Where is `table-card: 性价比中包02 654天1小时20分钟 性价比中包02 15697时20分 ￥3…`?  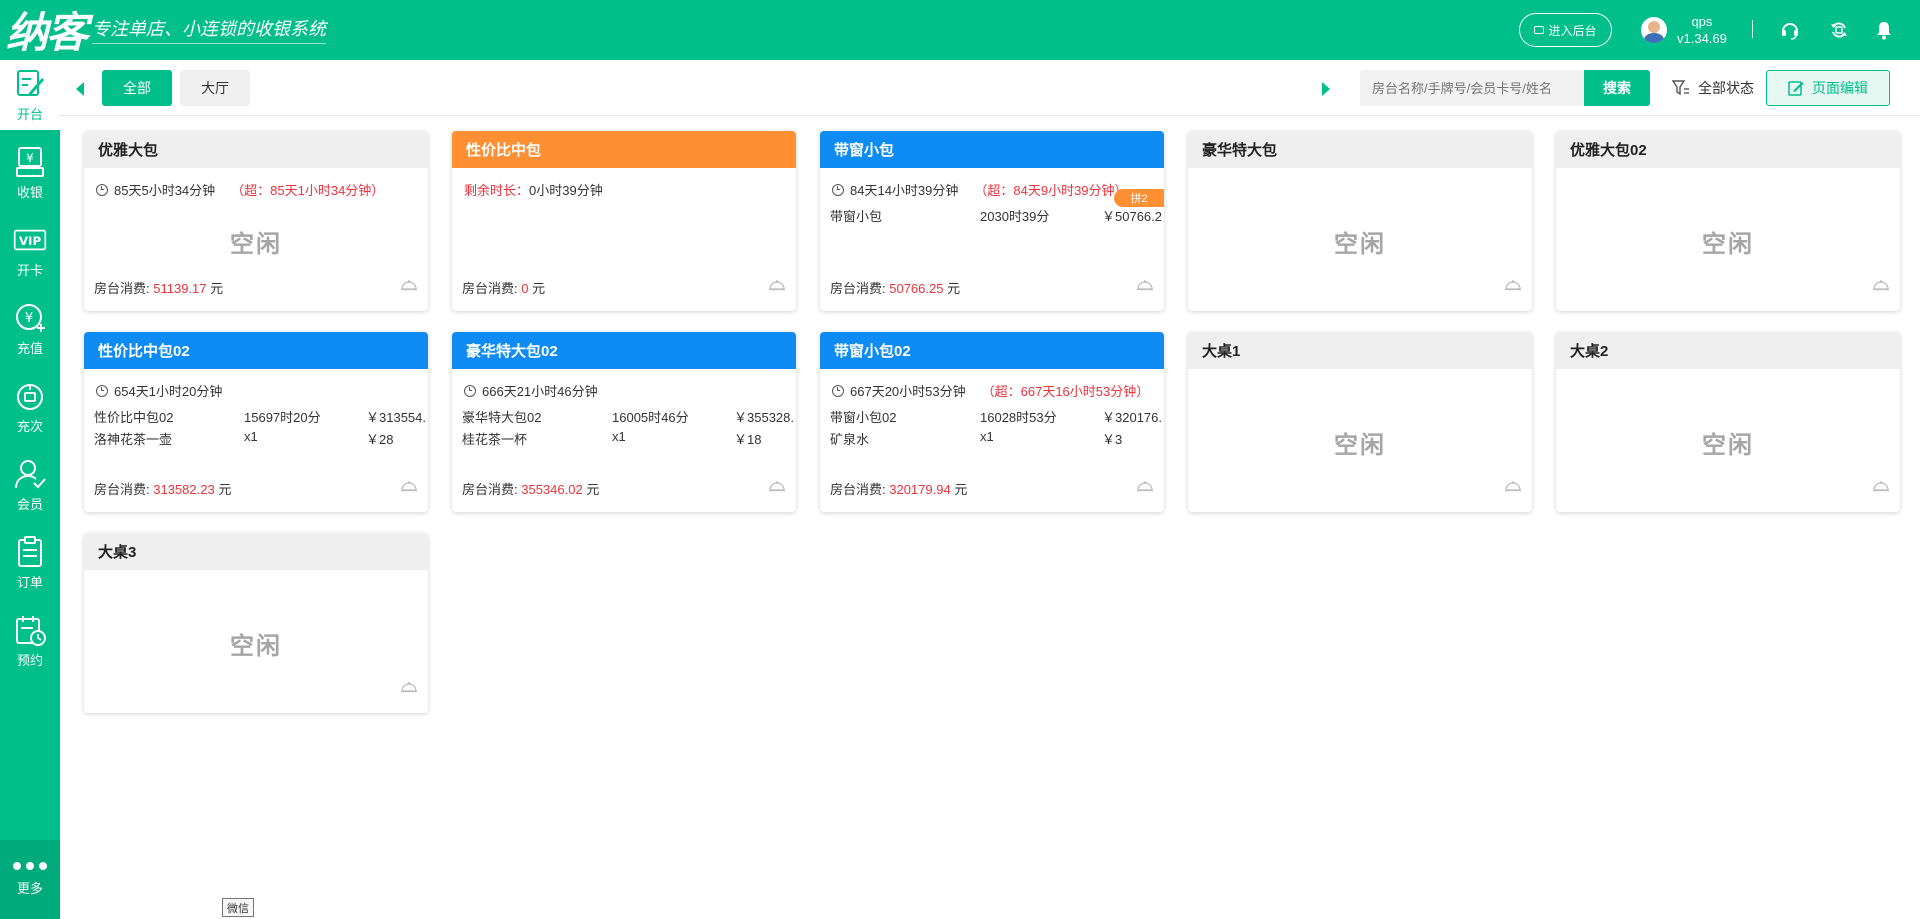
table-card: 性价比中包02 654天1小时20分钟 性价比中包02 15697时20分 ￥3… is located at coordinates (256, 422).